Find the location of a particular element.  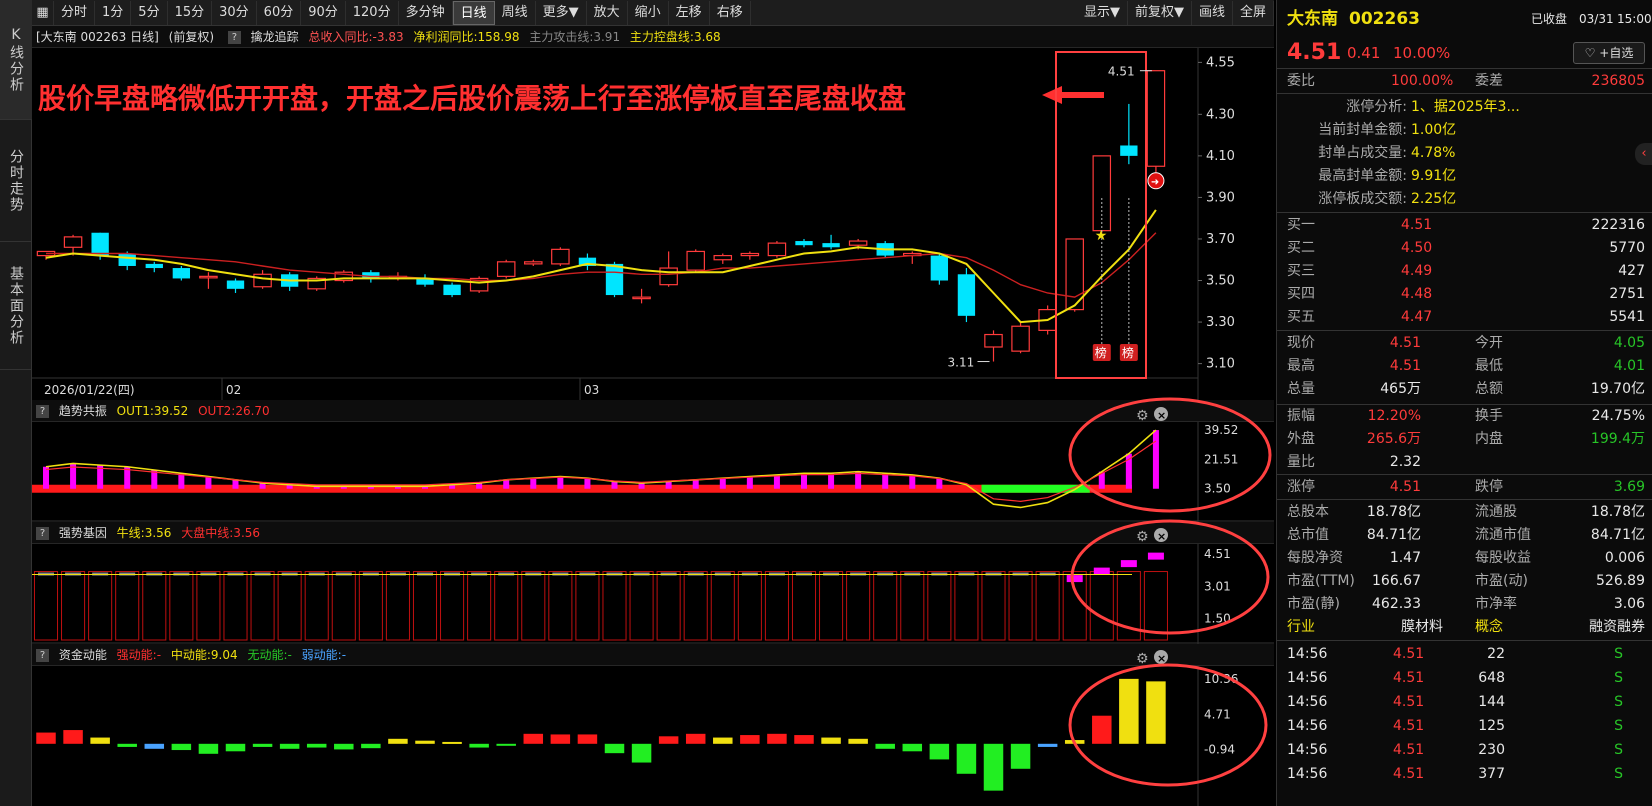

quote-date: 03/31 is located at coordinates (1596, 19).